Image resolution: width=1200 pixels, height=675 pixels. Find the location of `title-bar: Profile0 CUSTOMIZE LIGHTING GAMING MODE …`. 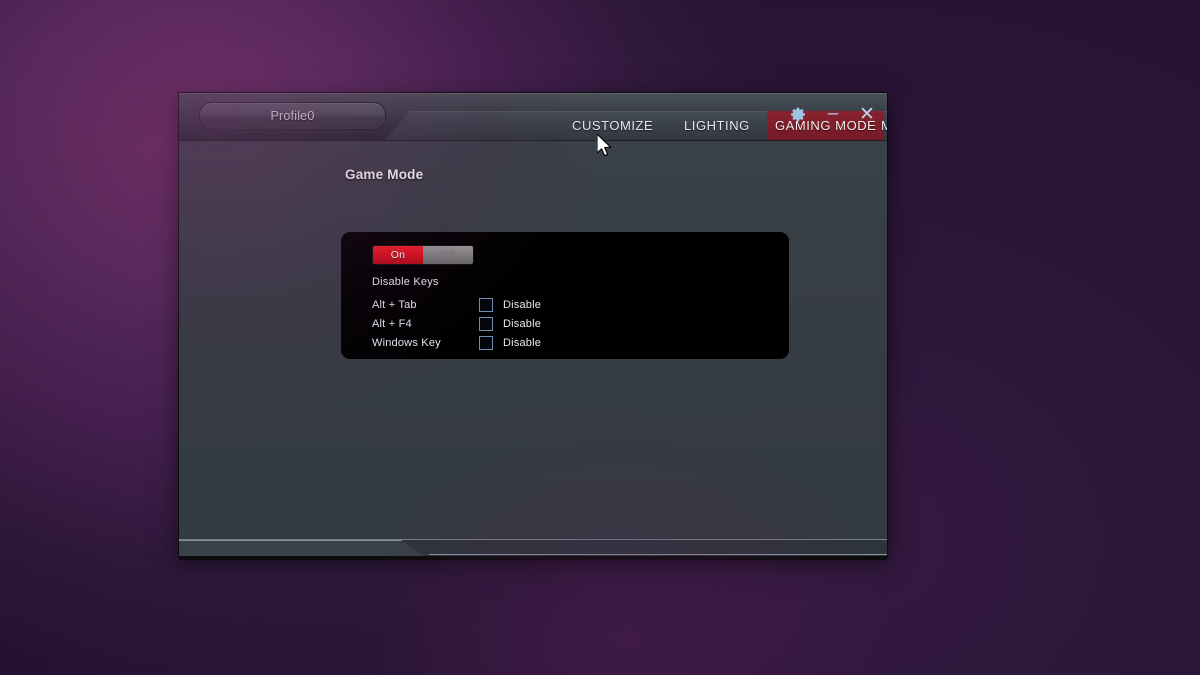

title-bar: Profile0 CUSTOMIZE LIGHTING GAMING MODE … is located at coordinates (533, 116).